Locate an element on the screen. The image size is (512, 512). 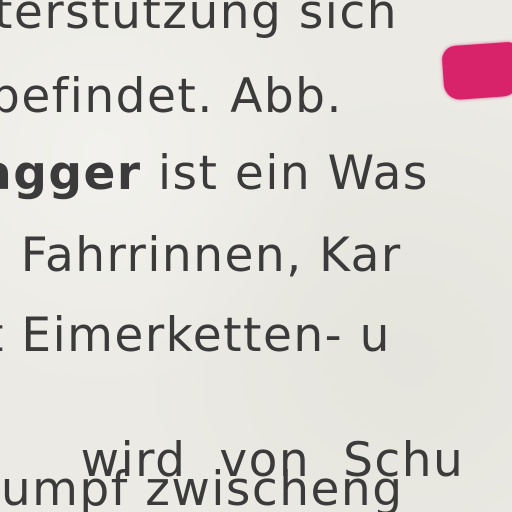
line-5-text: t Eimerketten- u is located at coordinates (195, 335).